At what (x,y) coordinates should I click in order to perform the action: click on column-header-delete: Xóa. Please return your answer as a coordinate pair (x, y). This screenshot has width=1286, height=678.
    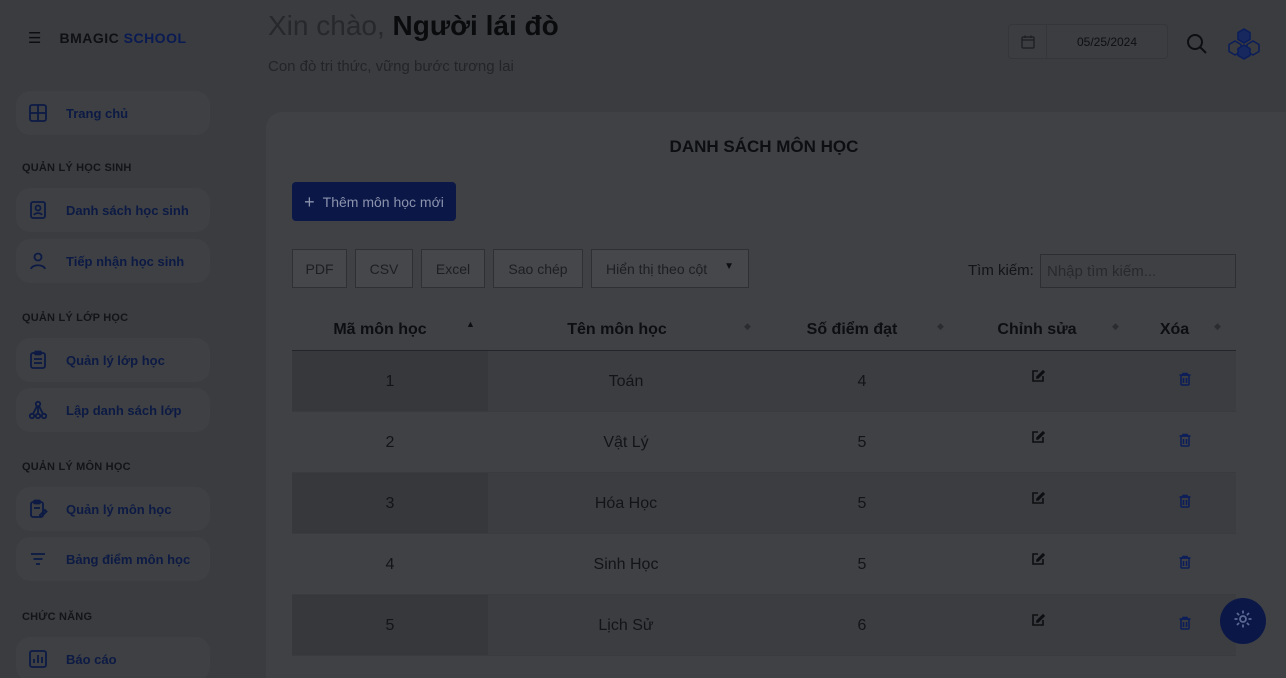
    Looking at the image, I should click on (1174, 329).